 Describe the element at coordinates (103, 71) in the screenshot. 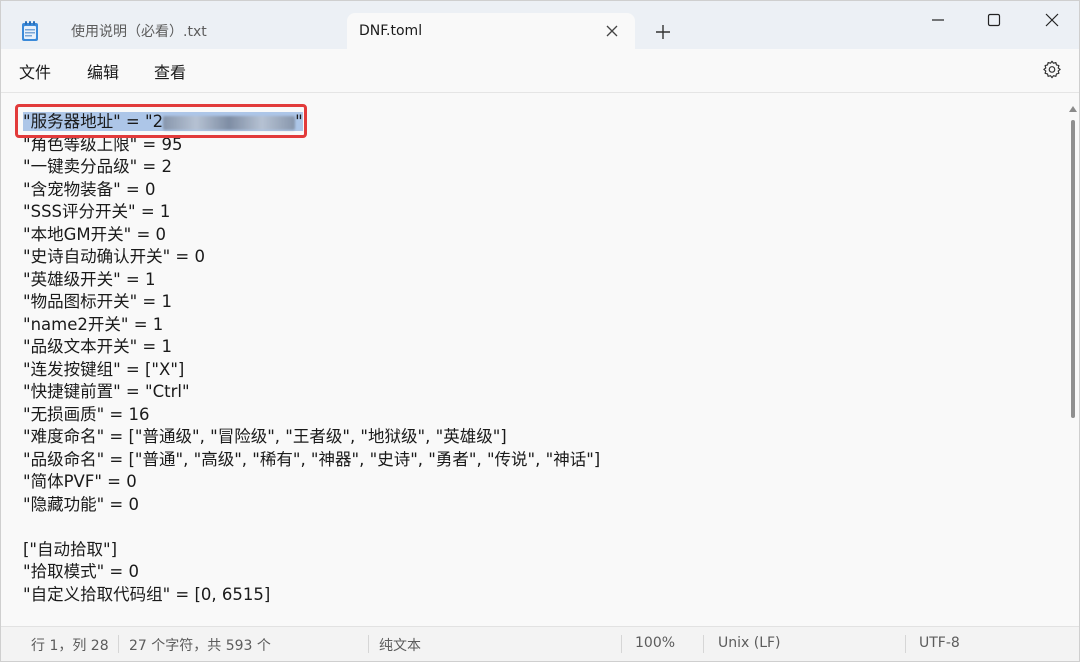

I see `menu-edit: 编辑` at that location.